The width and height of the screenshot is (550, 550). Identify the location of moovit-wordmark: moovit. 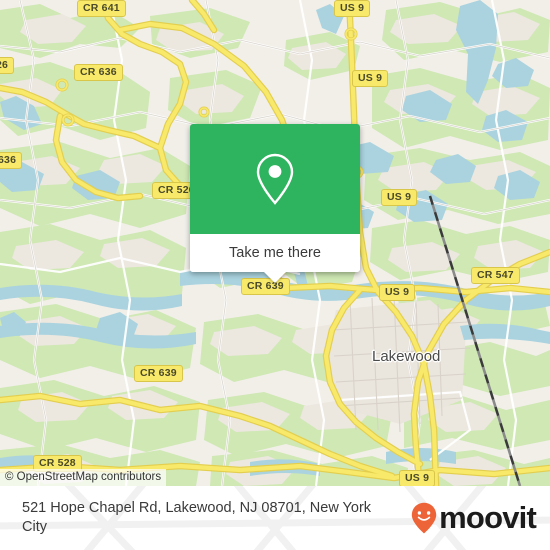
(488, 517).